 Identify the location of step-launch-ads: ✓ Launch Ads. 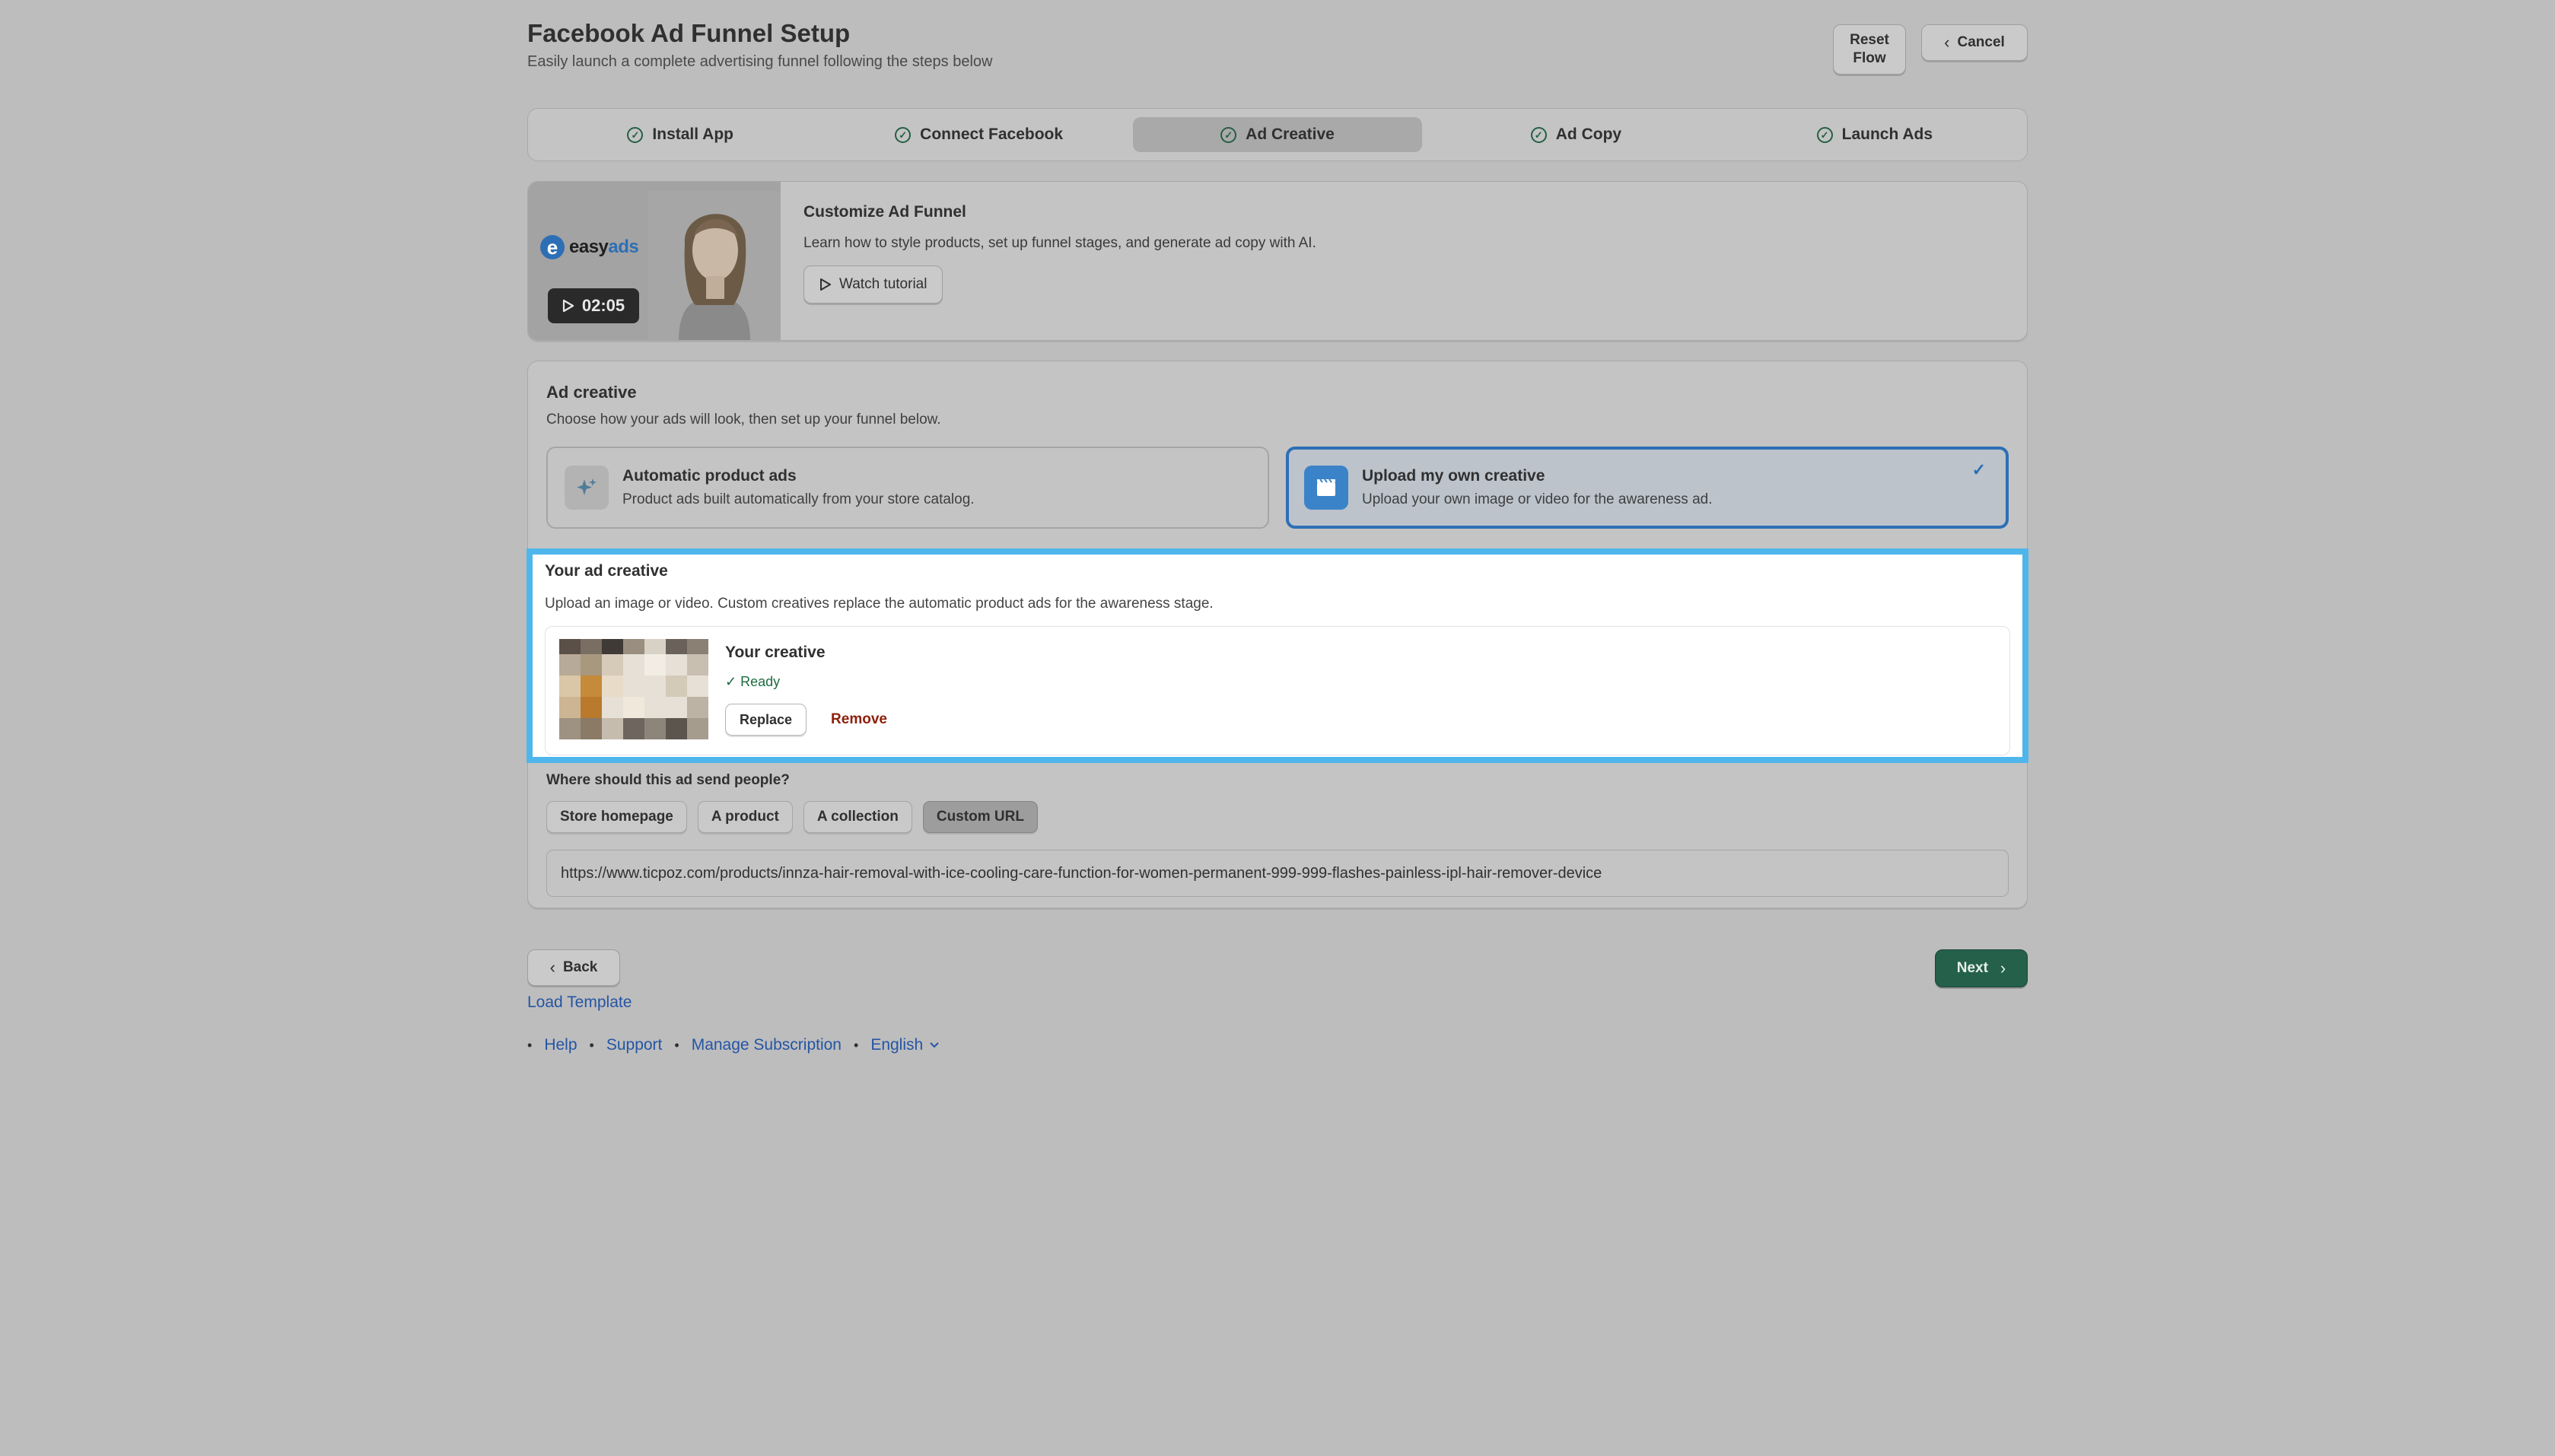
(1874, 134).